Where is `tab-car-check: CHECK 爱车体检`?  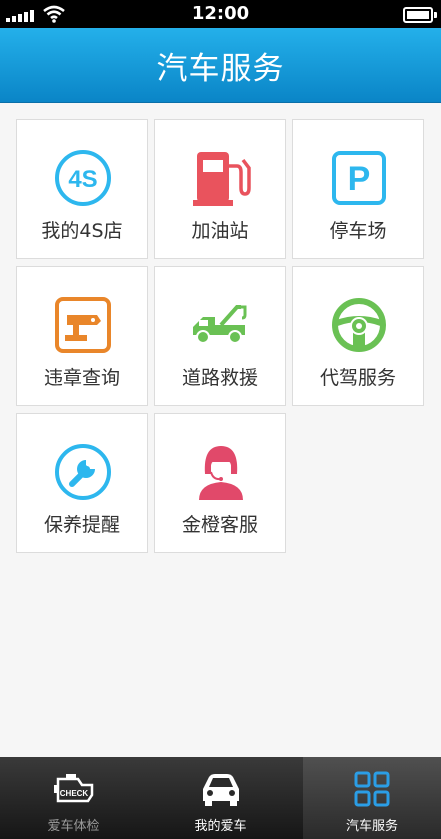
tab-car-check: CHECK 爱车体检 is located at coordinates (73, 798).